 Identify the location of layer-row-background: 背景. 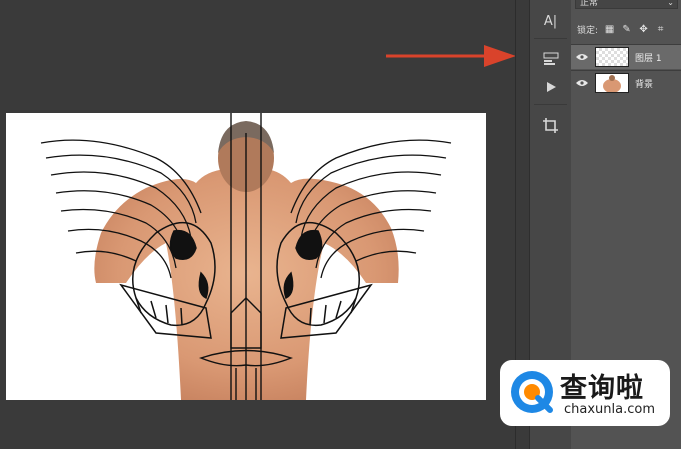
(626, 82).